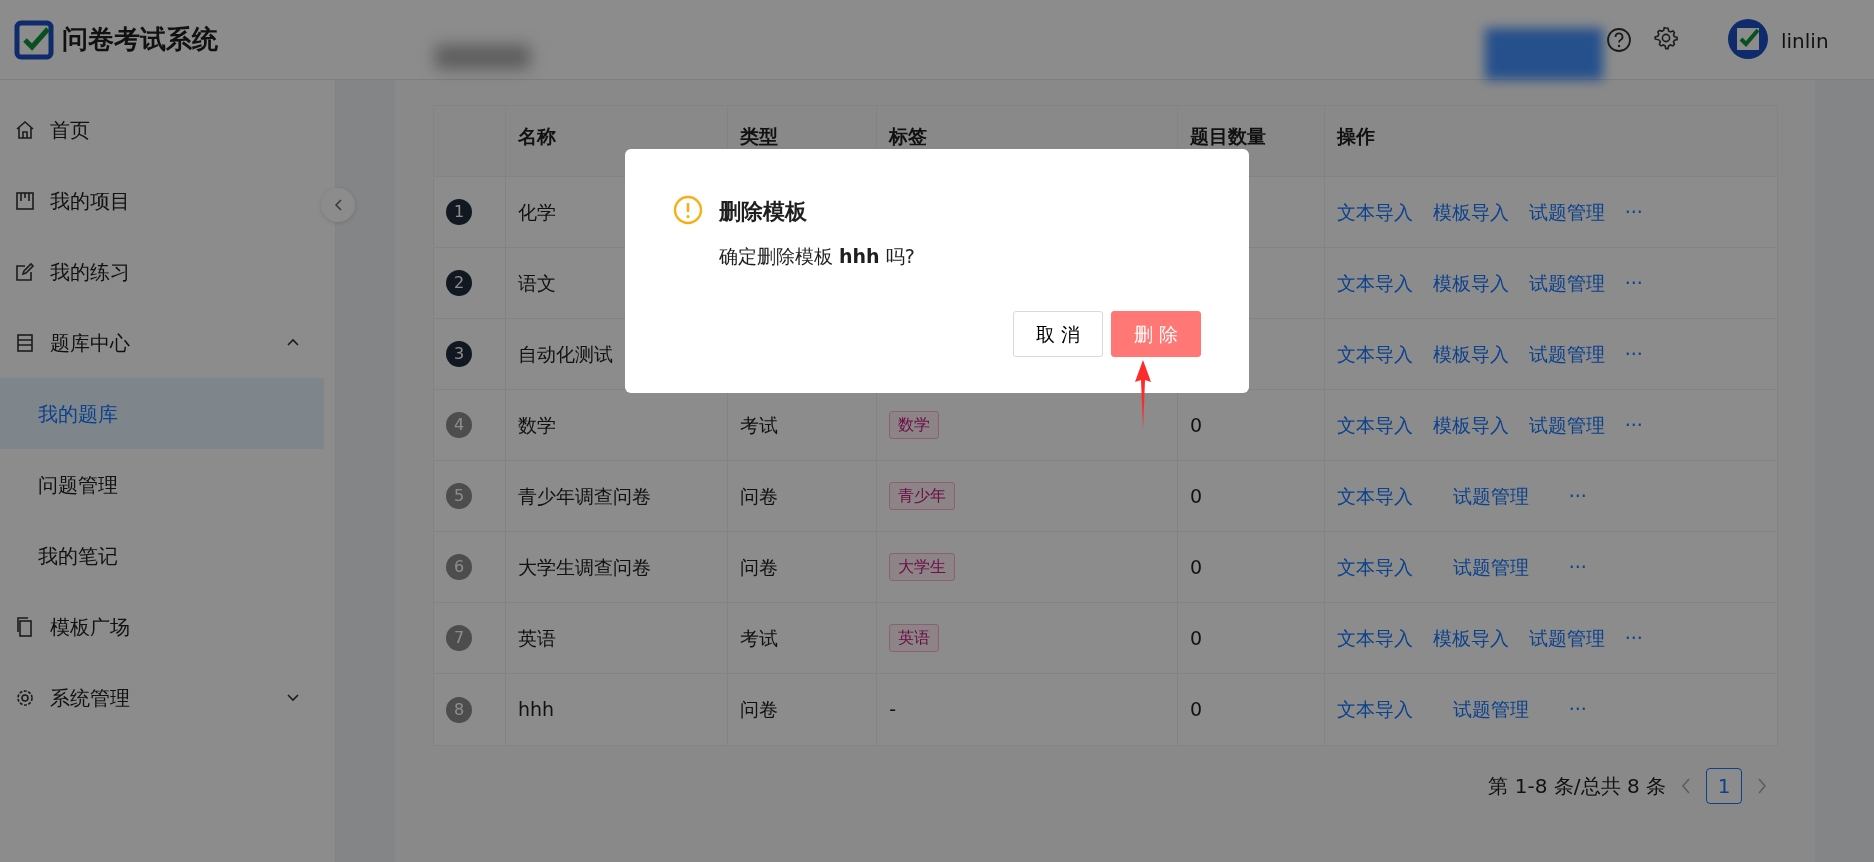 The image size is (1874, 862). Describe the element at coordinates (914, 638) in the screenshot. I see `tag: 英语` at that location.